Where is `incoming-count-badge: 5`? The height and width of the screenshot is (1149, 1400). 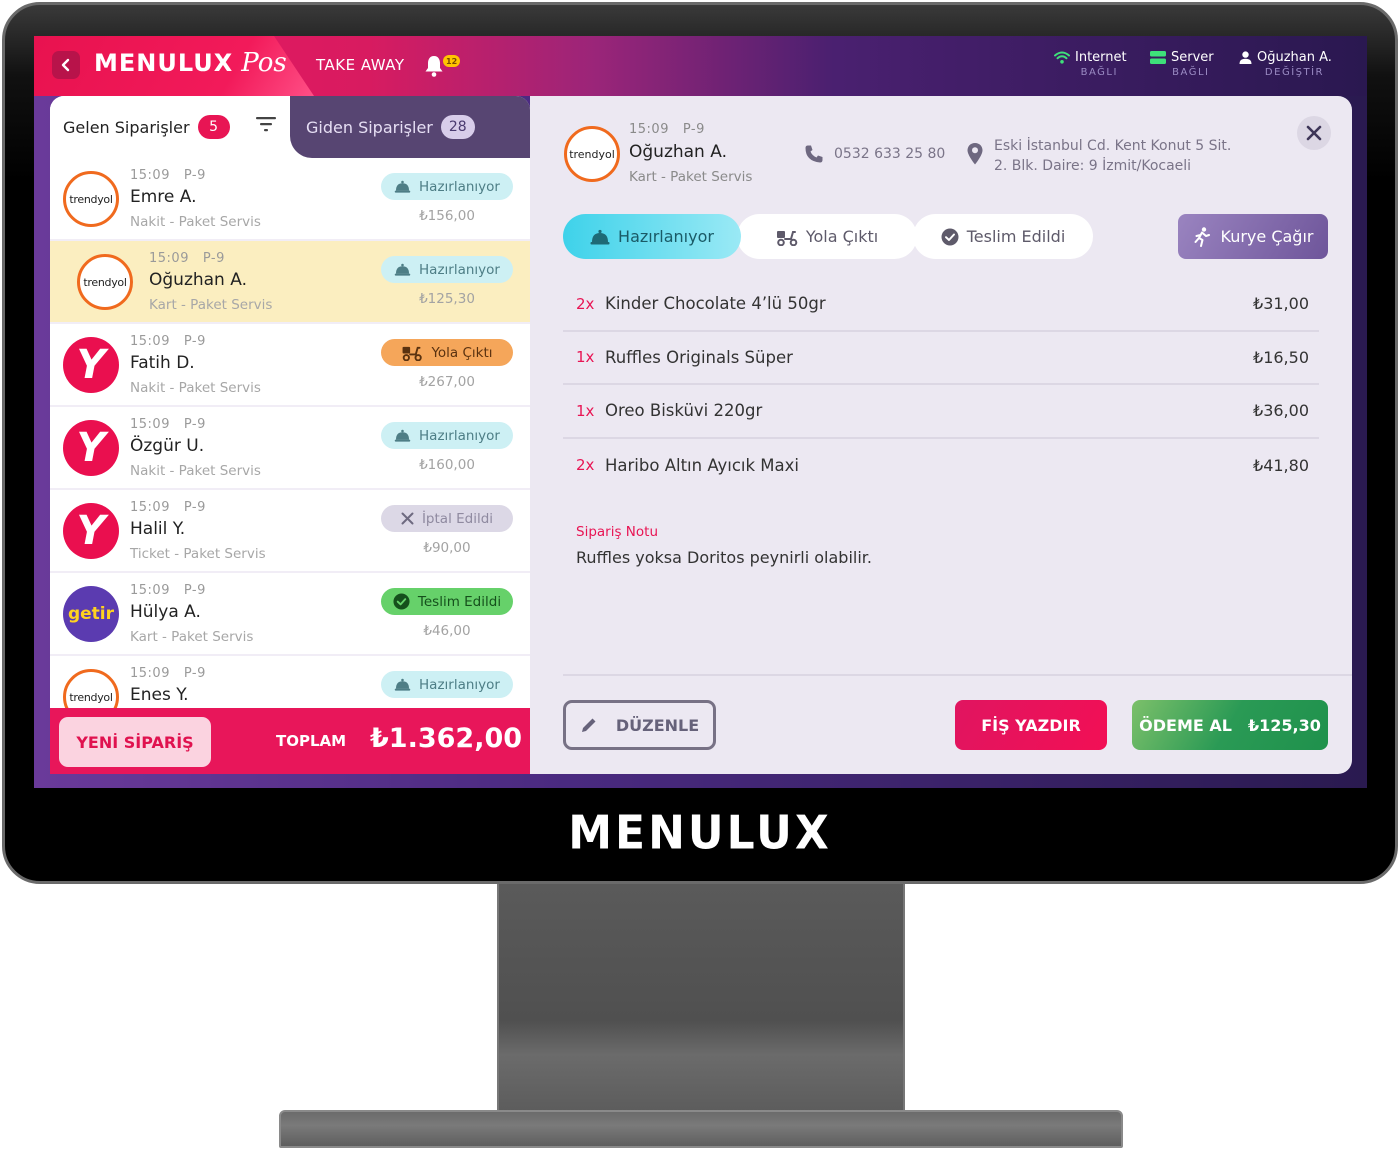
incoming-count-badge: 5 is located at coordinates (213, 127).